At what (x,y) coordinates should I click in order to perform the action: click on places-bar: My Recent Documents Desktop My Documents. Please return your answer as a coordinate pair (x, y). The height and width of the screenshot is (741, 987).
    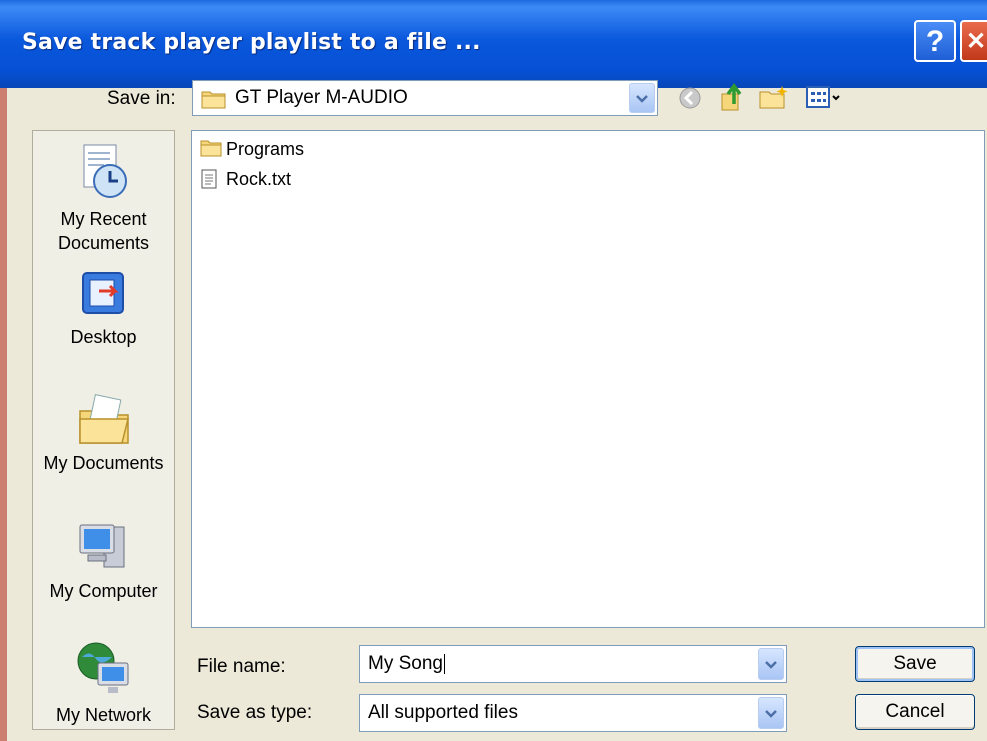
    Looking at the image, I should click on (103, 430).